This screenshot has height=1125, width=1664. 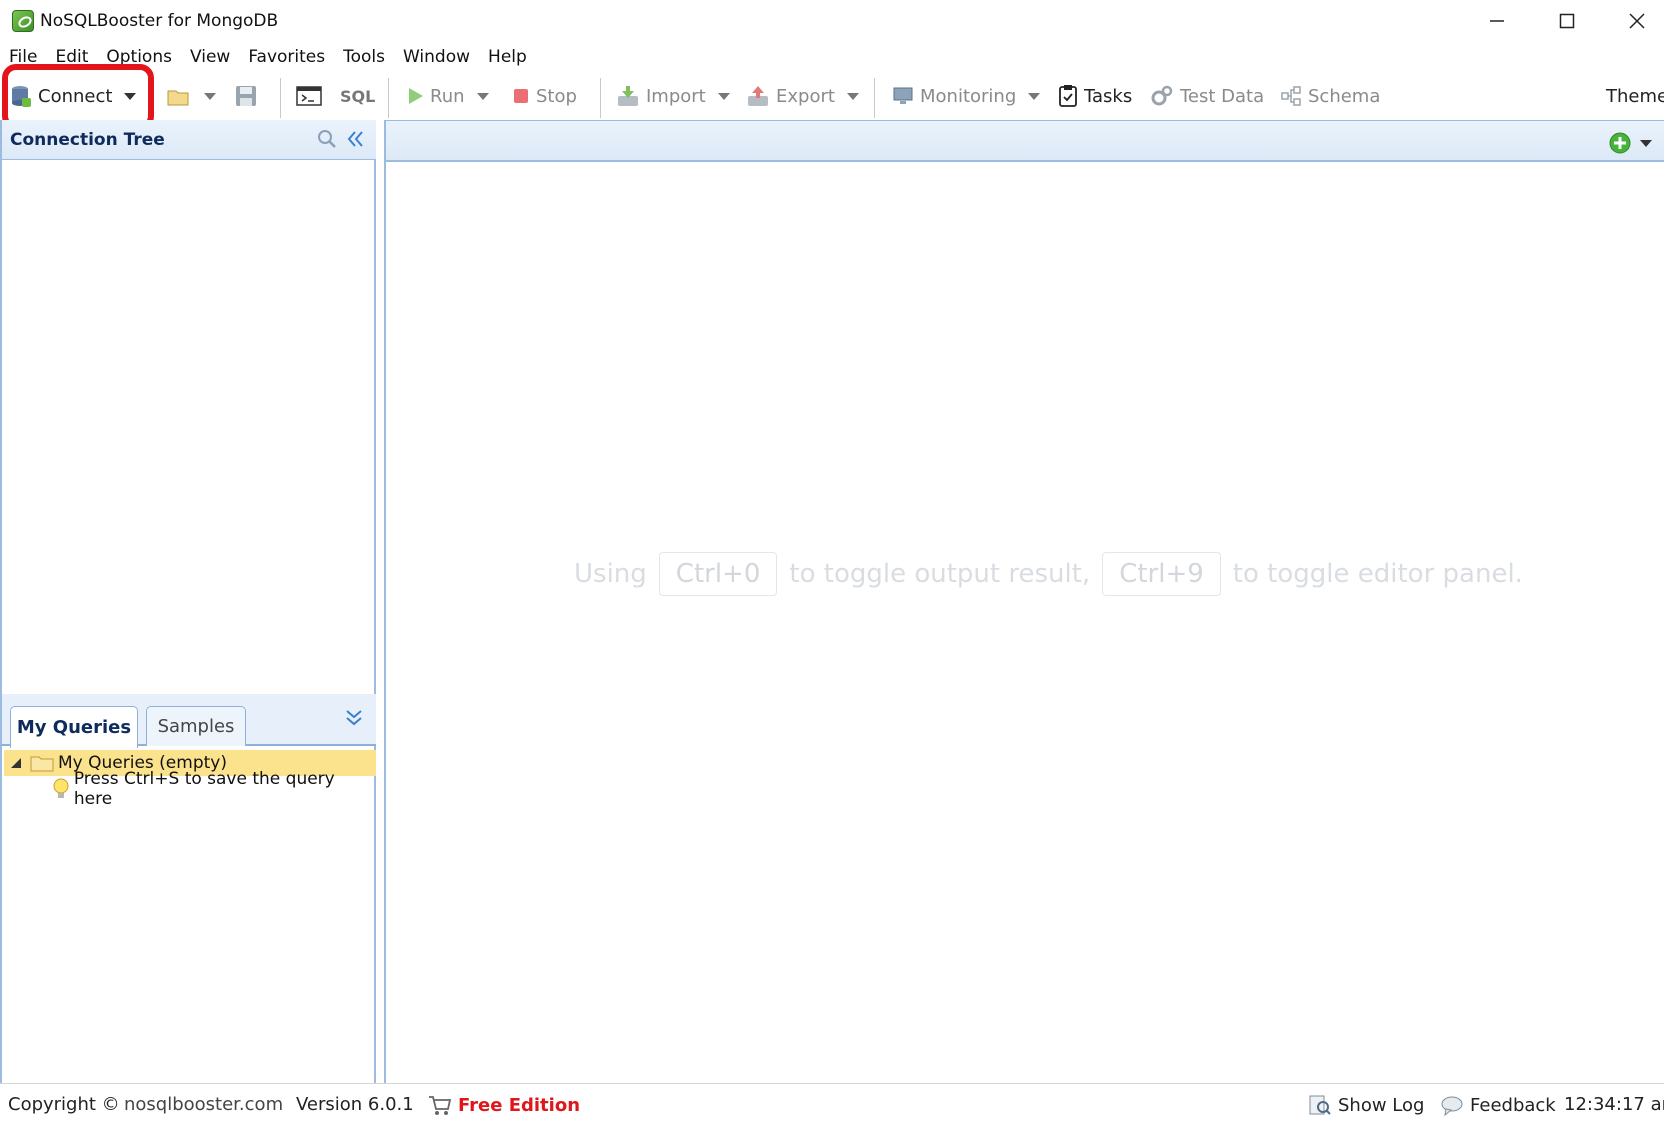 What do you see at coordinates (676, 96) in the screenshot?
I see `import-label: Import` at bounding box center [676, 96].